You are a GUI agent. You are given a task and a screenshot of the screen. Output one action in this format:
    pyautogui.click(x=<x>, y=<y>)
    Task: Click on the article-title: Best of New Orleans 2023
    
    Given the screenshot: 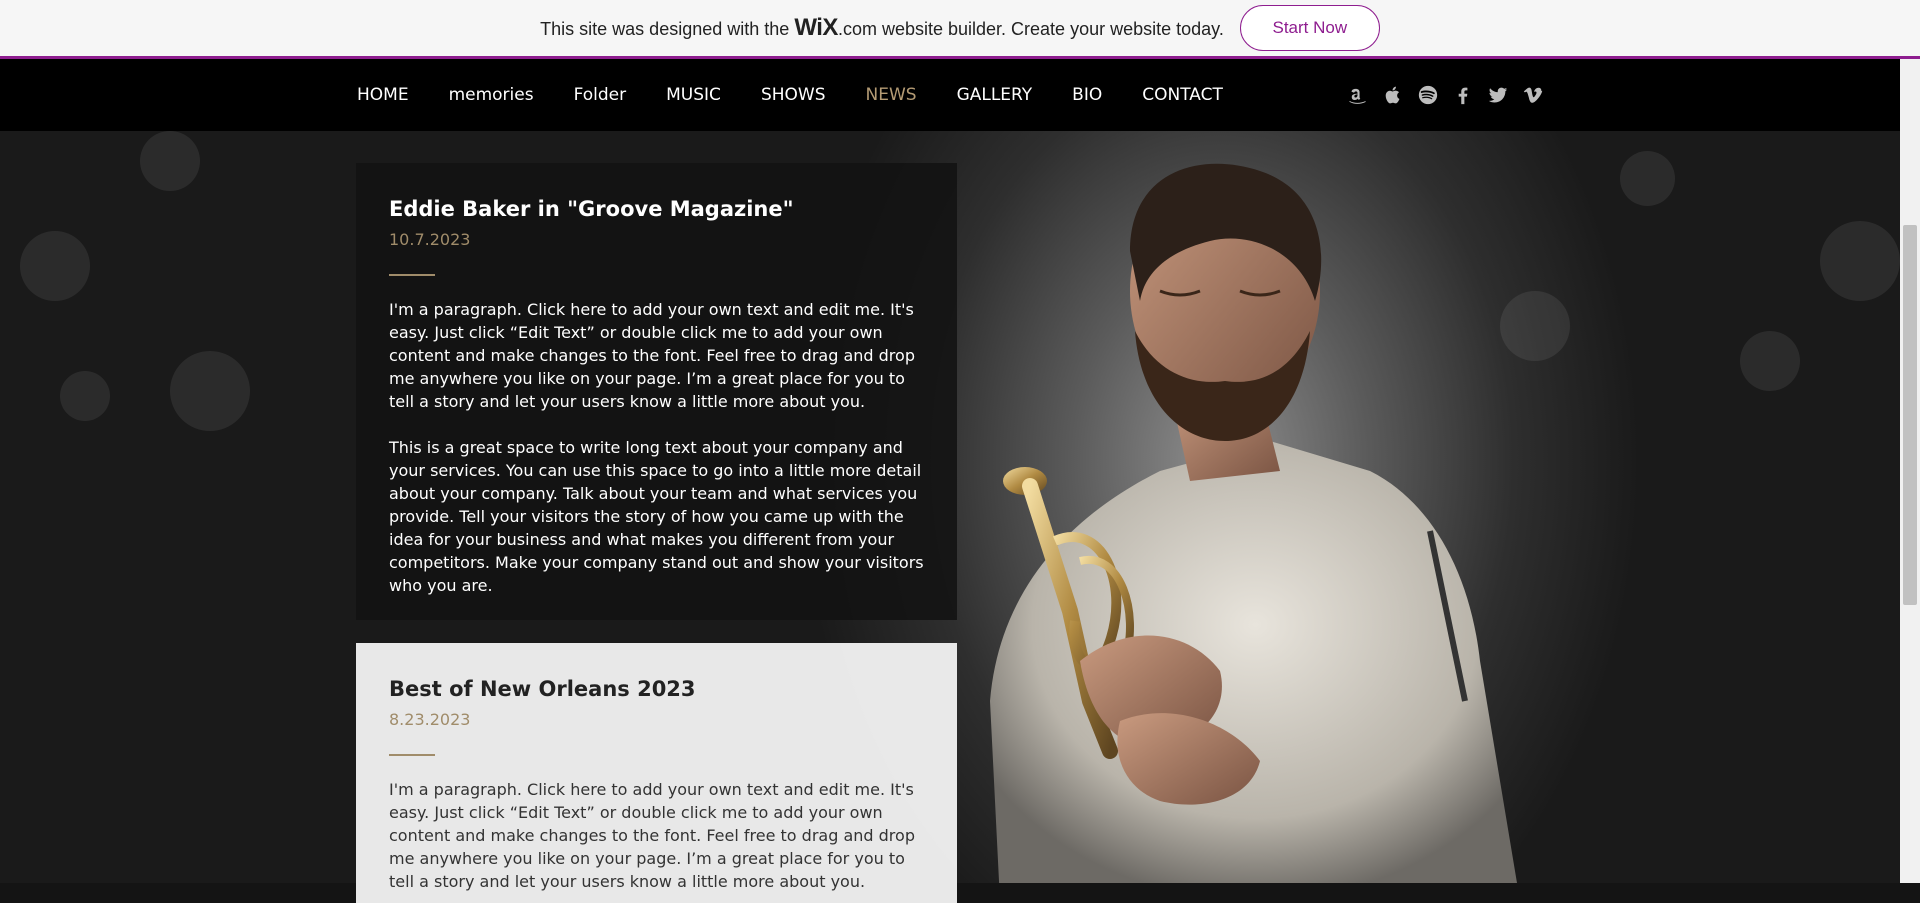 What is the action you would take?
    pyautogui.click(x=657, y=689)
    